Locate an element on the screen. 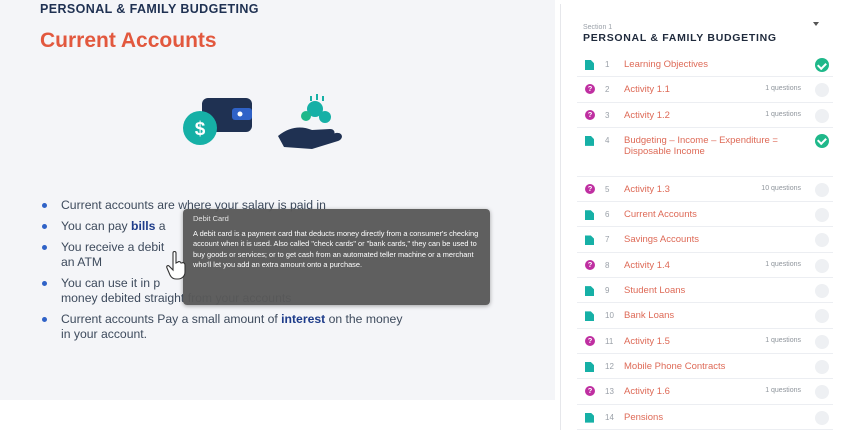  sidebar-lesson-item: ? 13 Activity 1.6 1 questions is located at coordinates (705, 392).